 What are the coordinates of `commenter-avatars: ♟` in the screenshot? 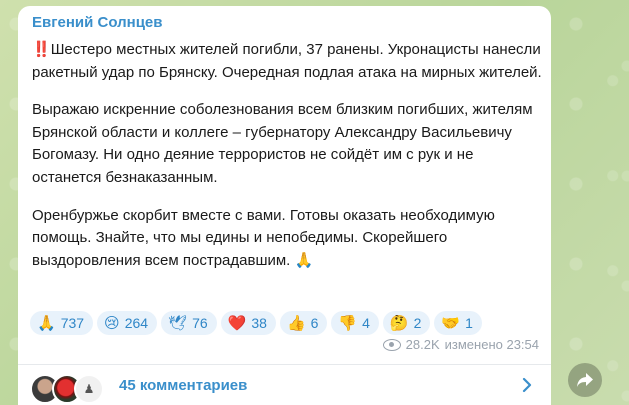 It's located at (67, 389).